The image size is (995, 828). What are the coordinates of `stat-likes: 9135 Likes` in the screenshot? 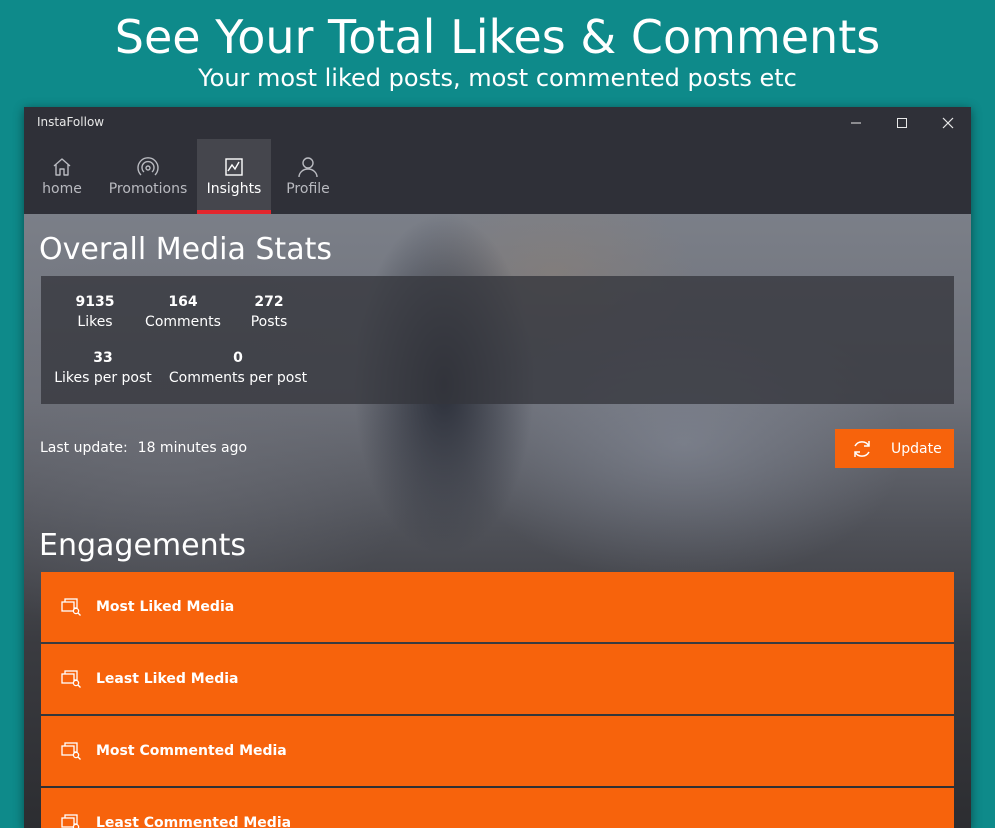 It's located at (95, 312).